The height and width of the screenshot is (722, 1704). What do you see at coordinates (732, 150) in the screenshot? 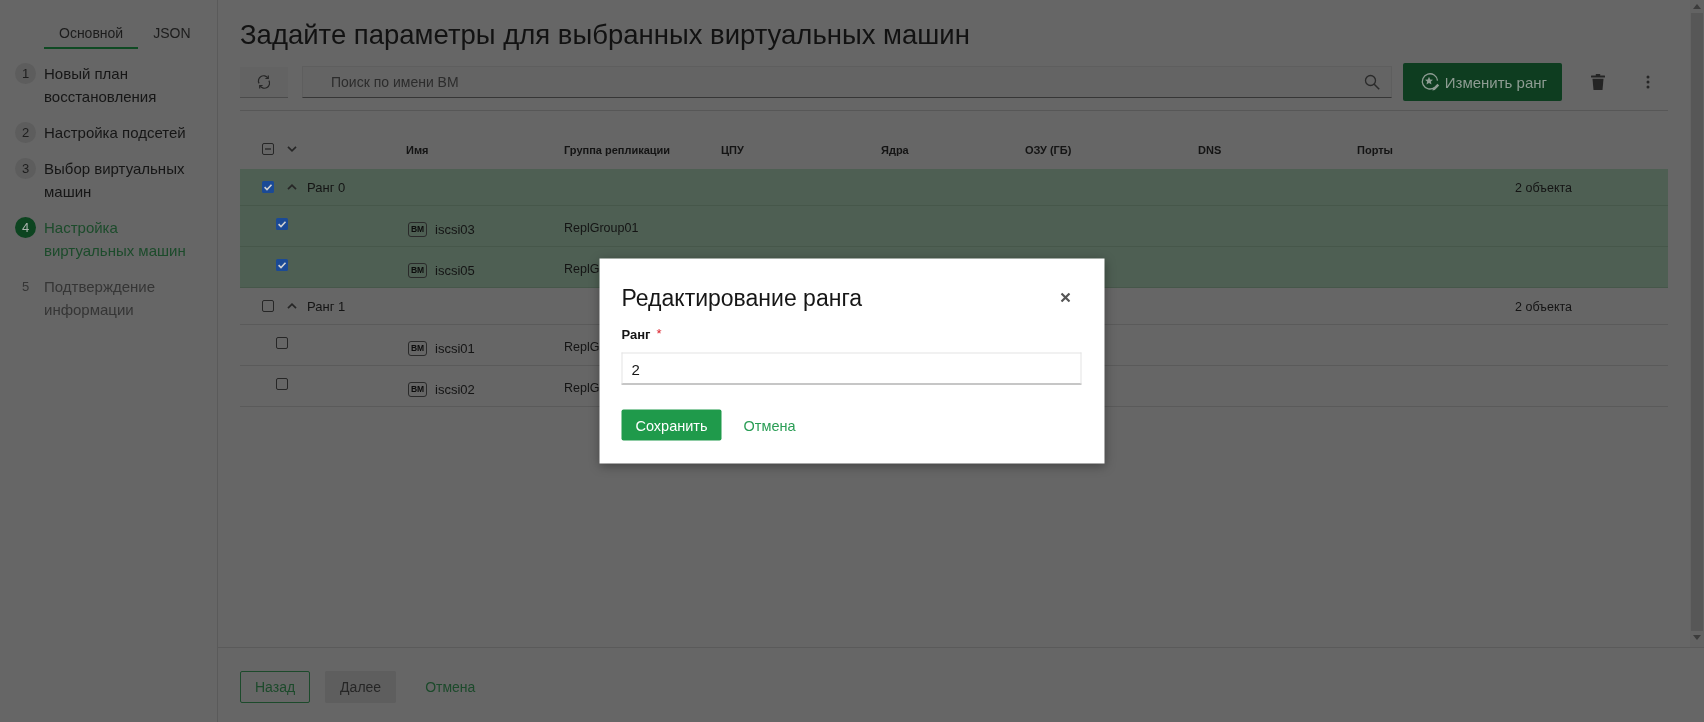
I see `column-header: ЦПУ` at bounding box center [732, 150].